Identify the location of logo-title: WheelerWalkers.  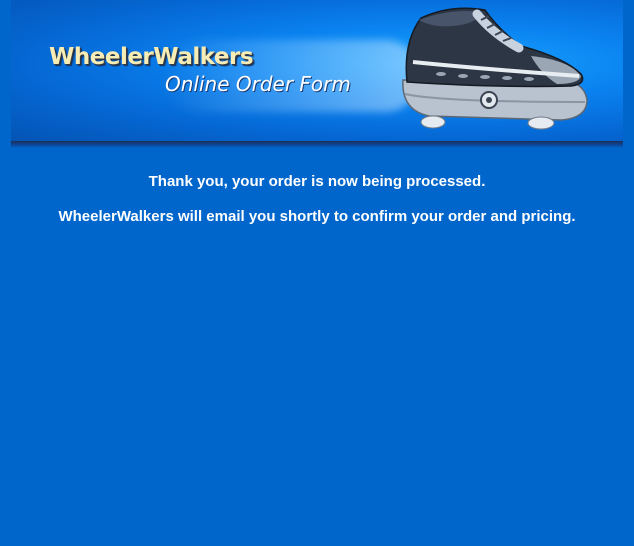
(151, 57).